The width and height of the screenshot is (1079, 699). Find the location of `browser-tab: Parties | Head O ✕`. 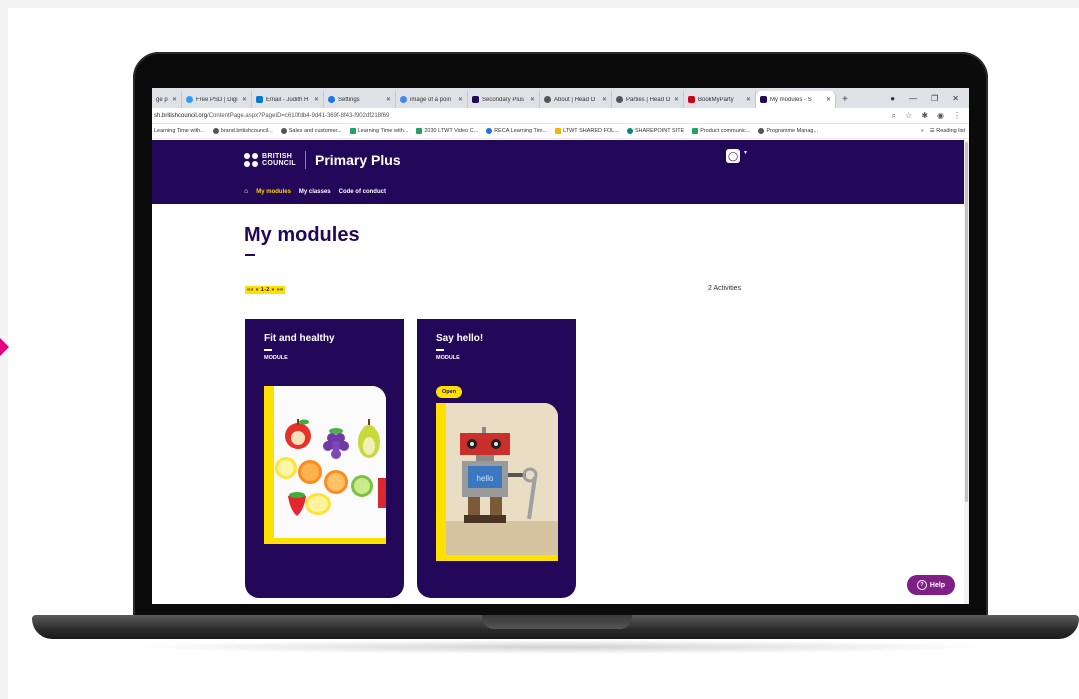

browser-tab: Parties | Head O ✕ is located at coordinates (648, 99).